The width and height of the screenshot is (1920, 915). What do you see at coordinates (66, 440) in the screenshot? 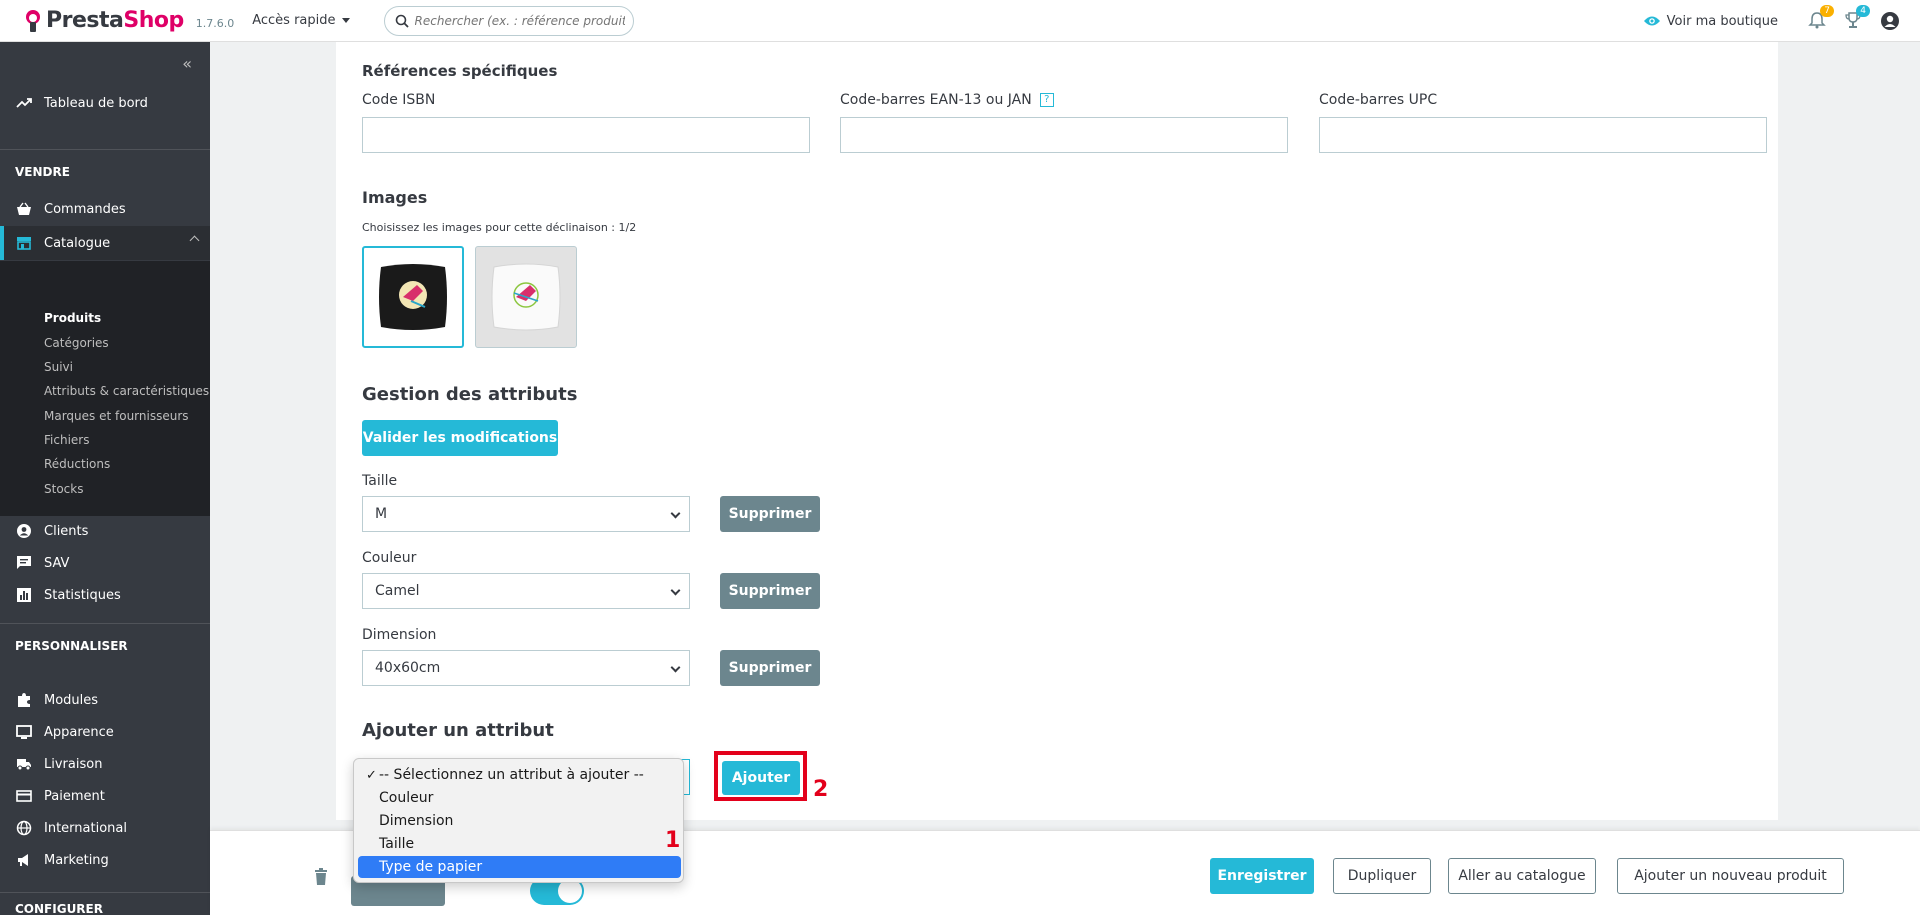
I see `submenu-files: Fichiers` at bounding box center [66, 440].